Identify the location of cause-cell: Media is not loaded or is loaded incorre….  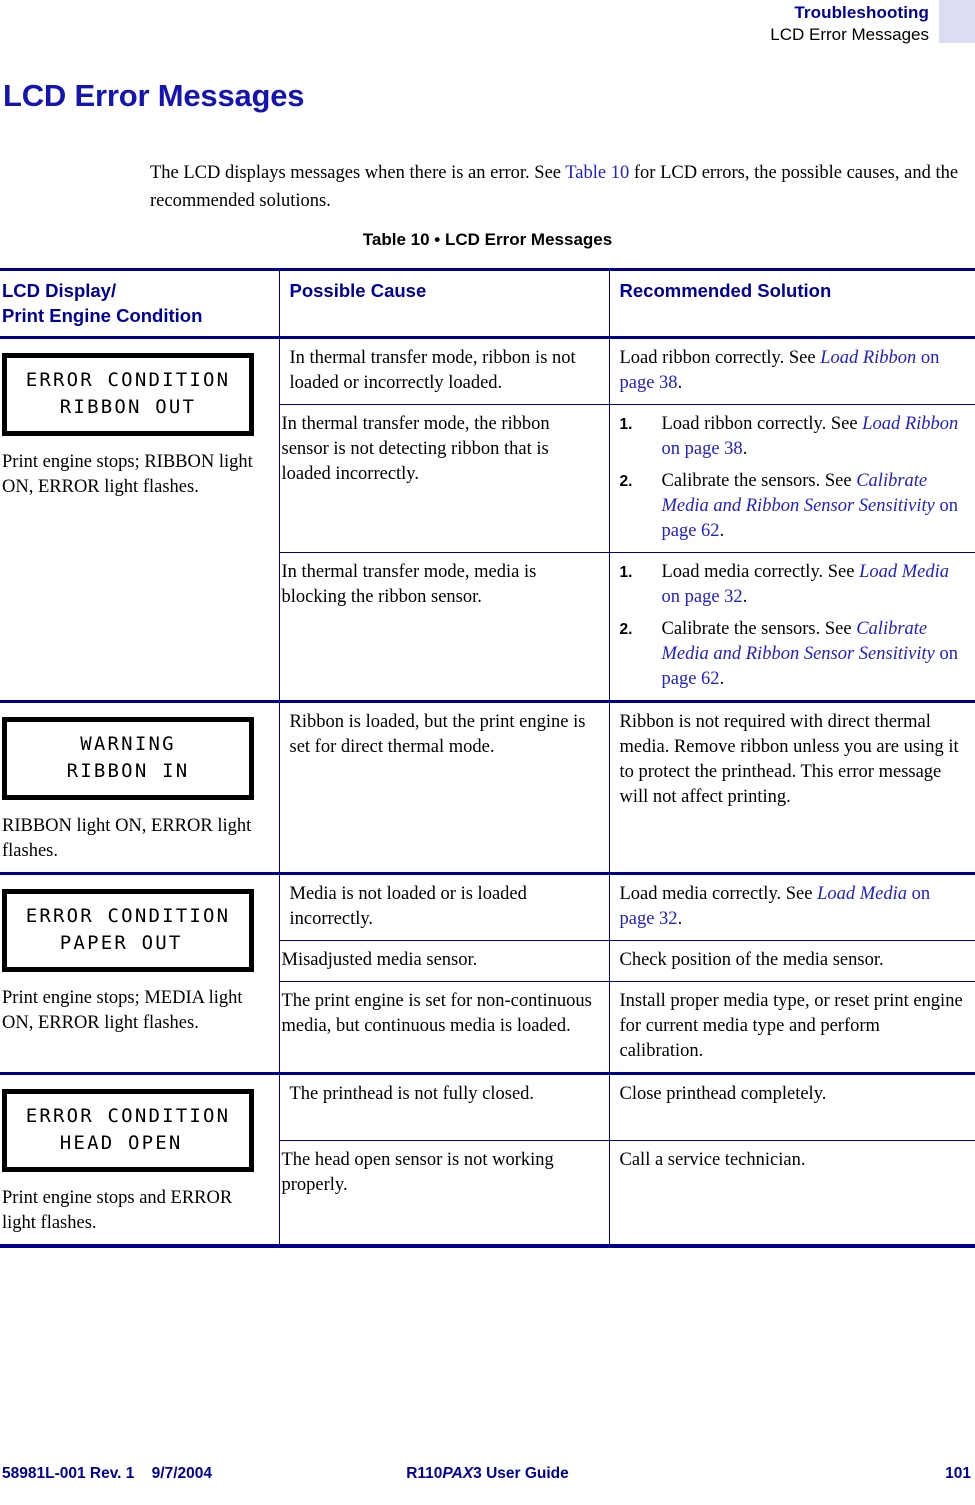
(444, 906).